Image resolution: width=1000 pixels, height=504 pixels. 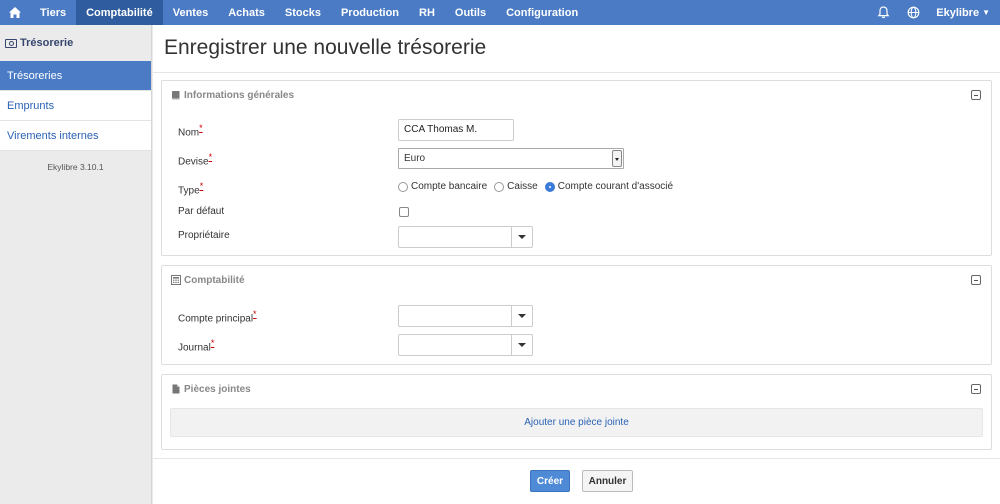 I want to click on globe-icon, so click(x=913, y=12).